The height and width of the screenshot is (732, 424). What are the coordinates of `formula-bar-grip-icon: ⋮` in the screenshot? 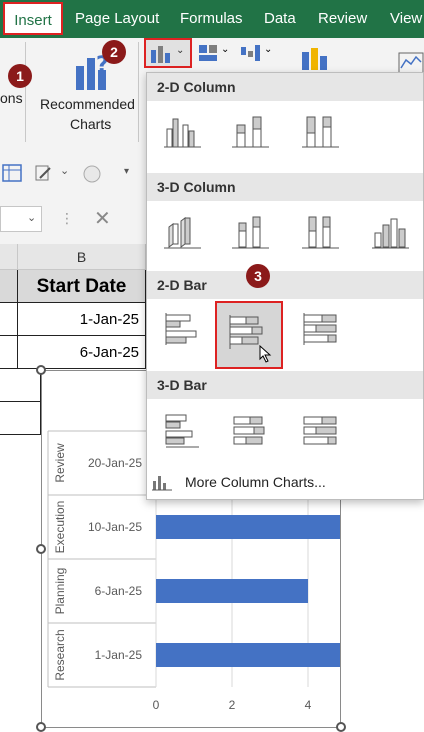 It's located at (67, 218).